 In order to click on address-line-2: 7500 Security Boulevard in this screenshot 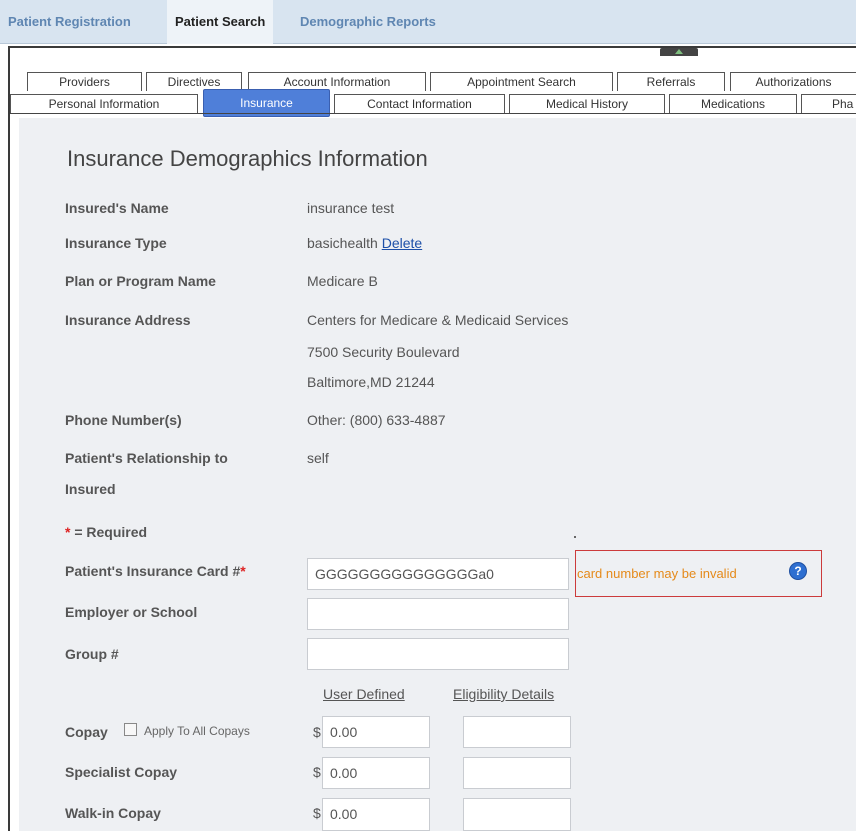, I will do `click(383, 352)`.